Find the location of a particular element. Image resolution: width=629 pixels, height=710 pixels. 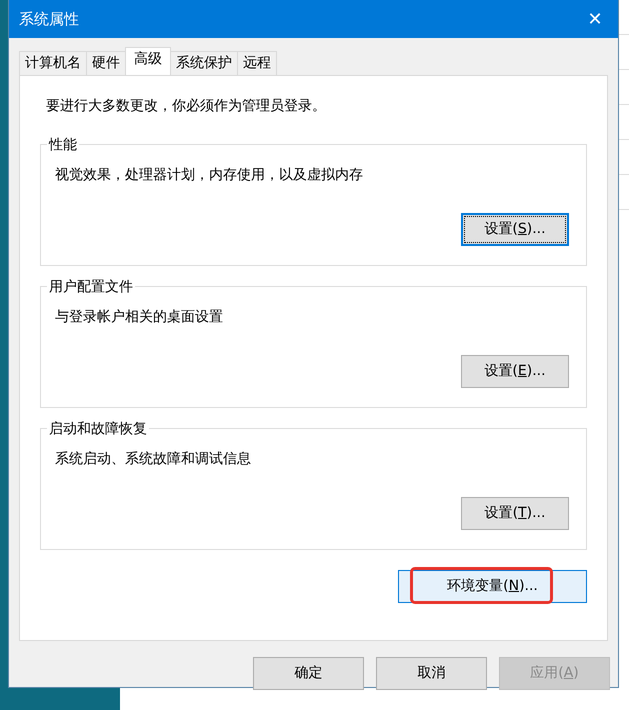

tab: 远程 is located at coordinates (257, 63).